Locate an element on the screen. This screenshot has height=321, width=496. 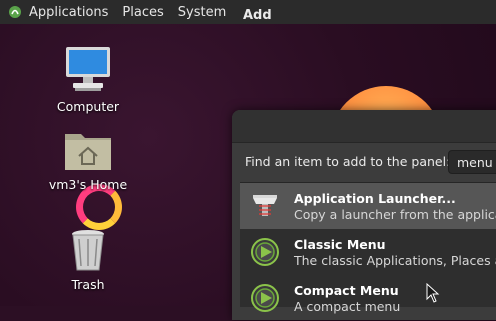
computer-icon is located at coordinates (88, 69).